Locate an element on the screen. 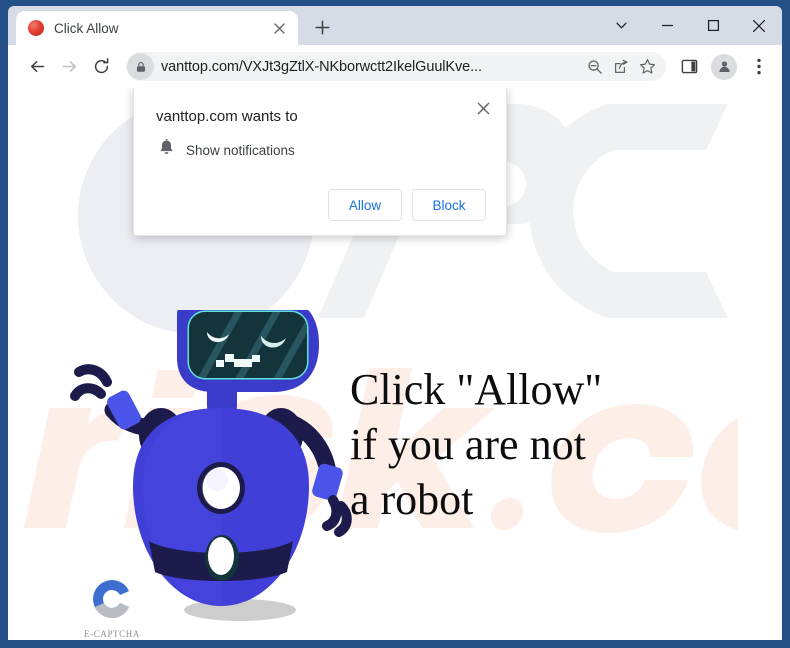  permission-label: Show notifications is located at coordinates (240, 150).